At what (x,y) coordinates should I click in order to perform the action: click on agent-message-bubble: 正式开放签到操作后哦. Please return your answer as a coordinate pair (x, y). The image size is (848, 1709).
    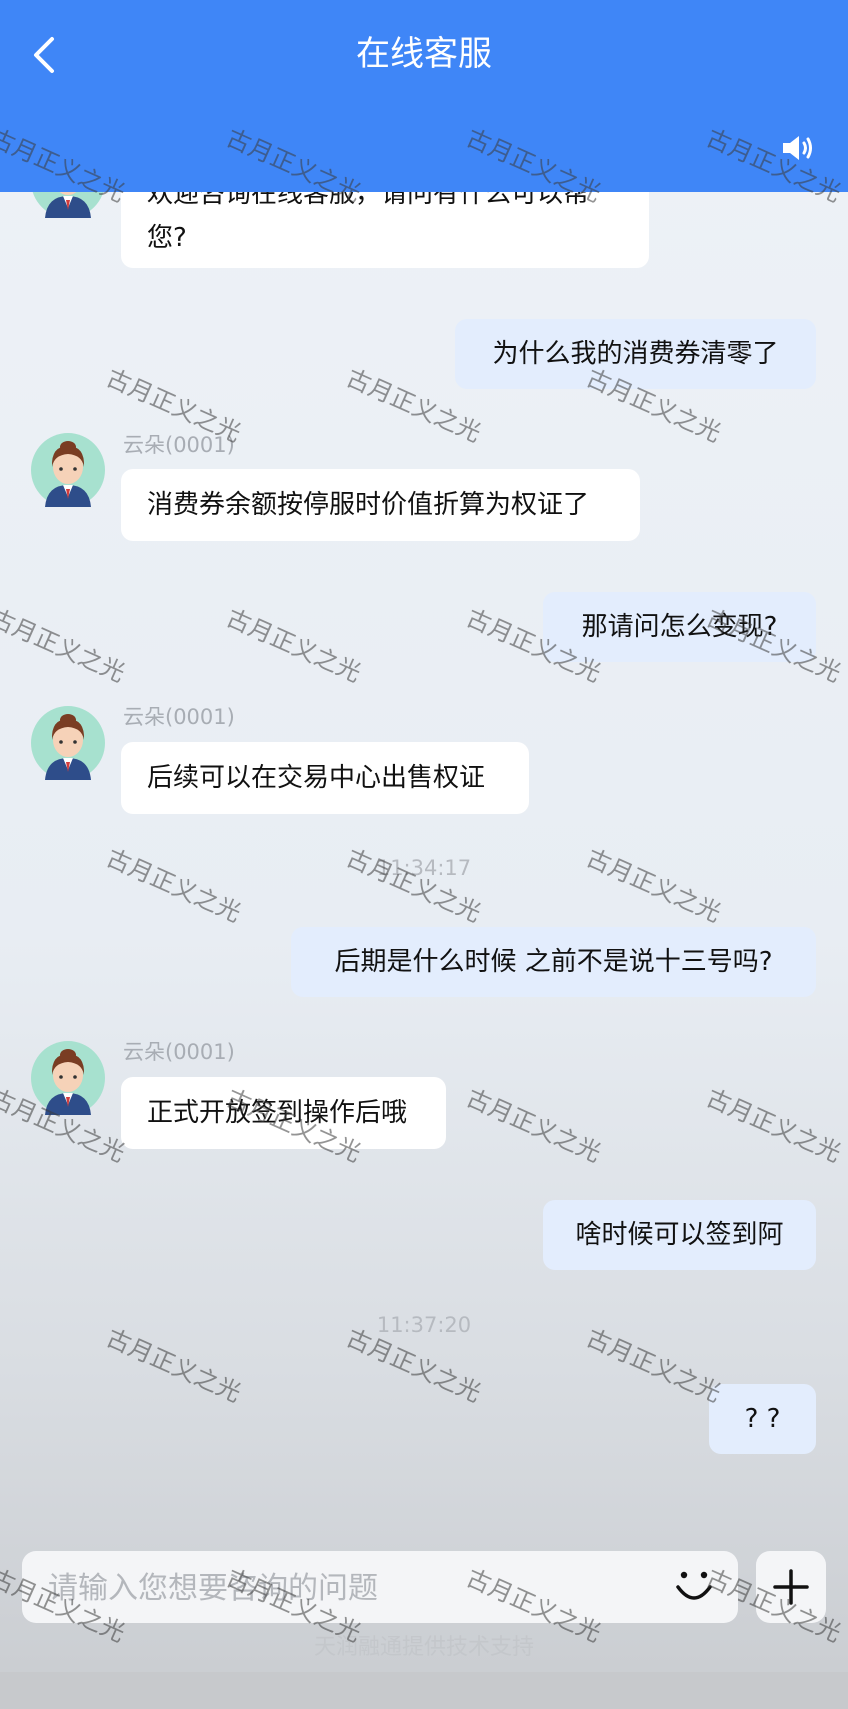
    Looking at the image, I should click on (283, 1113).